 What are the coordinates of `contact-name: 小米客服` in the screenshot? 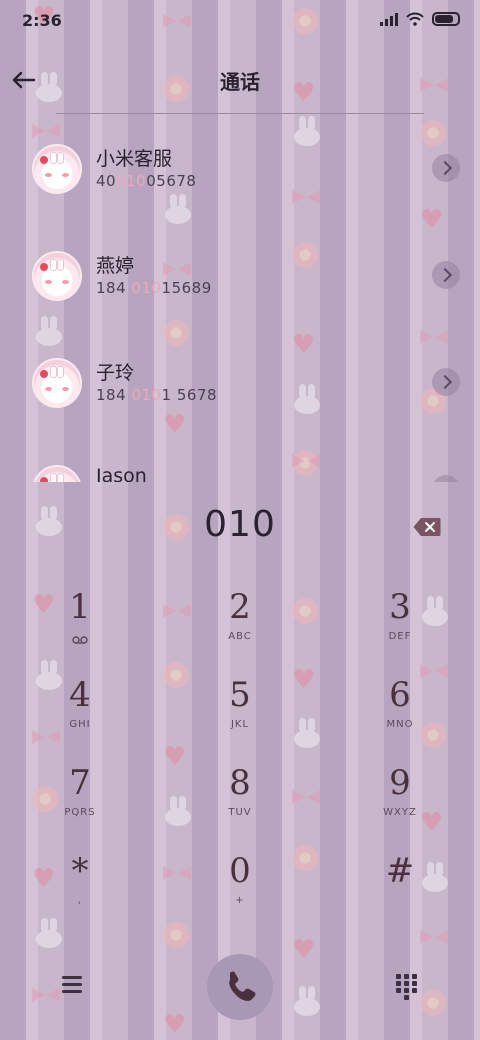 It's located at (134, 159).